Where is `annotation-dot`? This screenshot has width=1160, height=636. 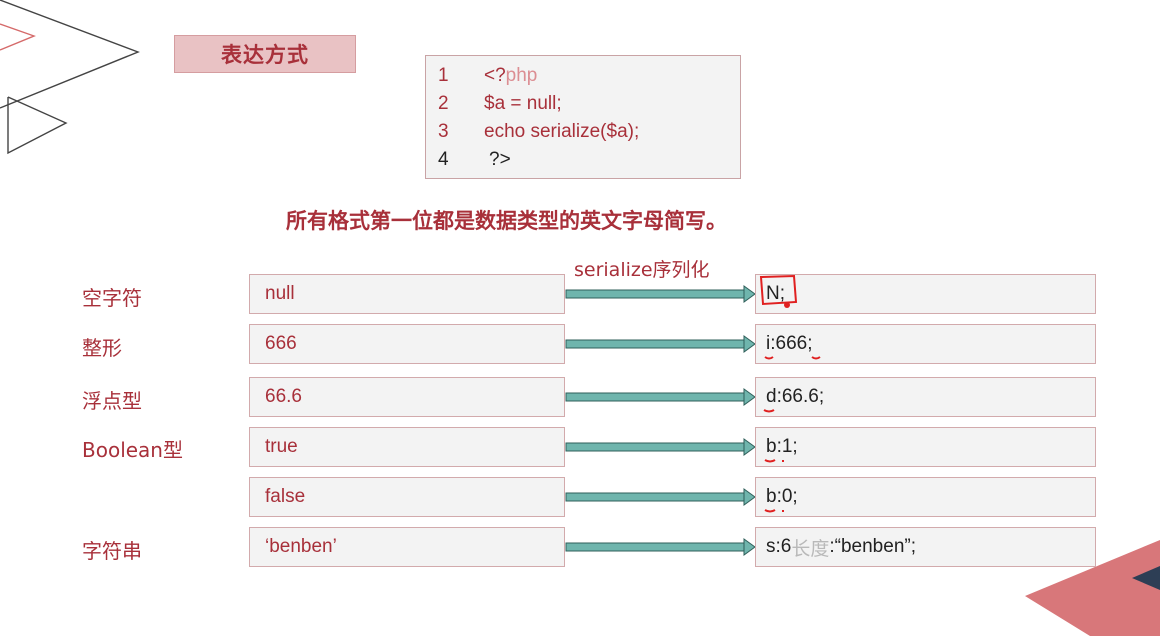
annotation-dot is located at coordinates (787, 305).